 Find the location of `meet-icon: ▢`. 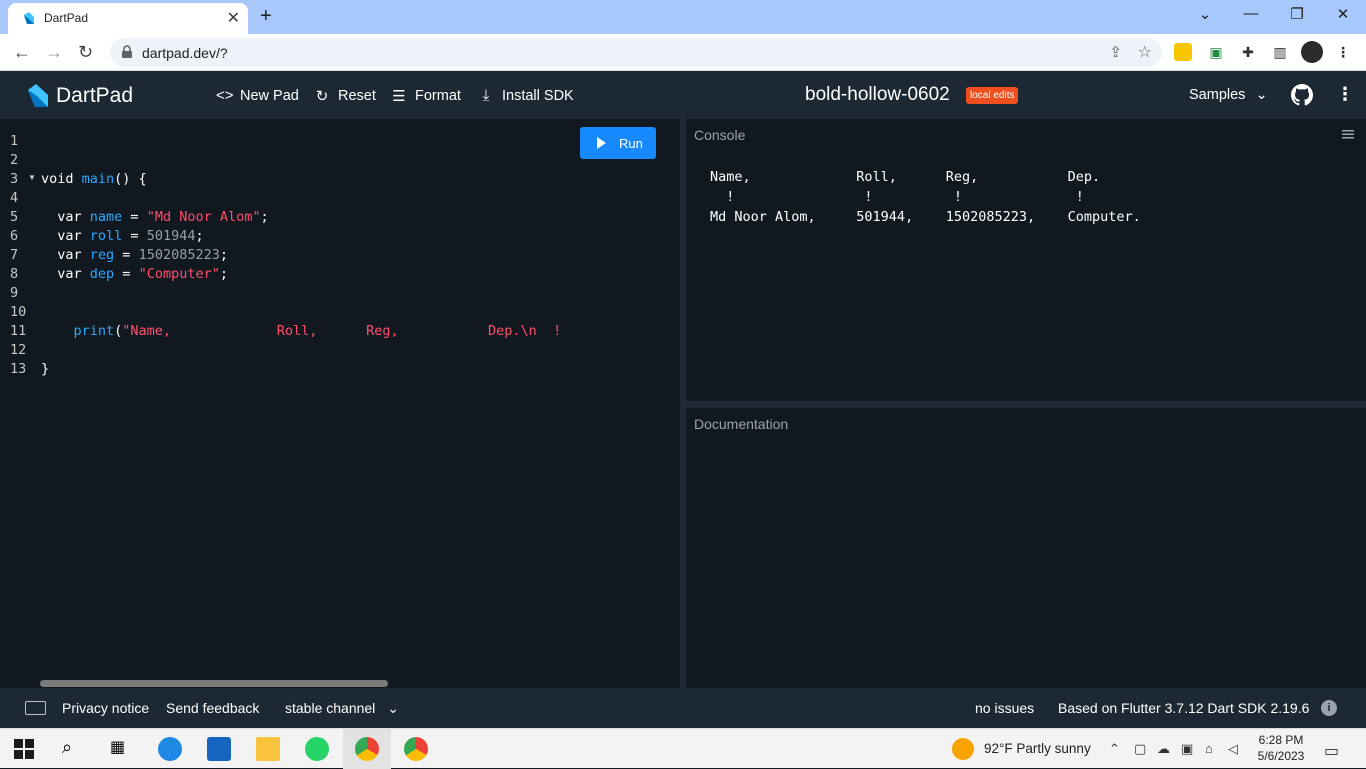

meet-icon: ▢ is located at coordinates (1140, 749).